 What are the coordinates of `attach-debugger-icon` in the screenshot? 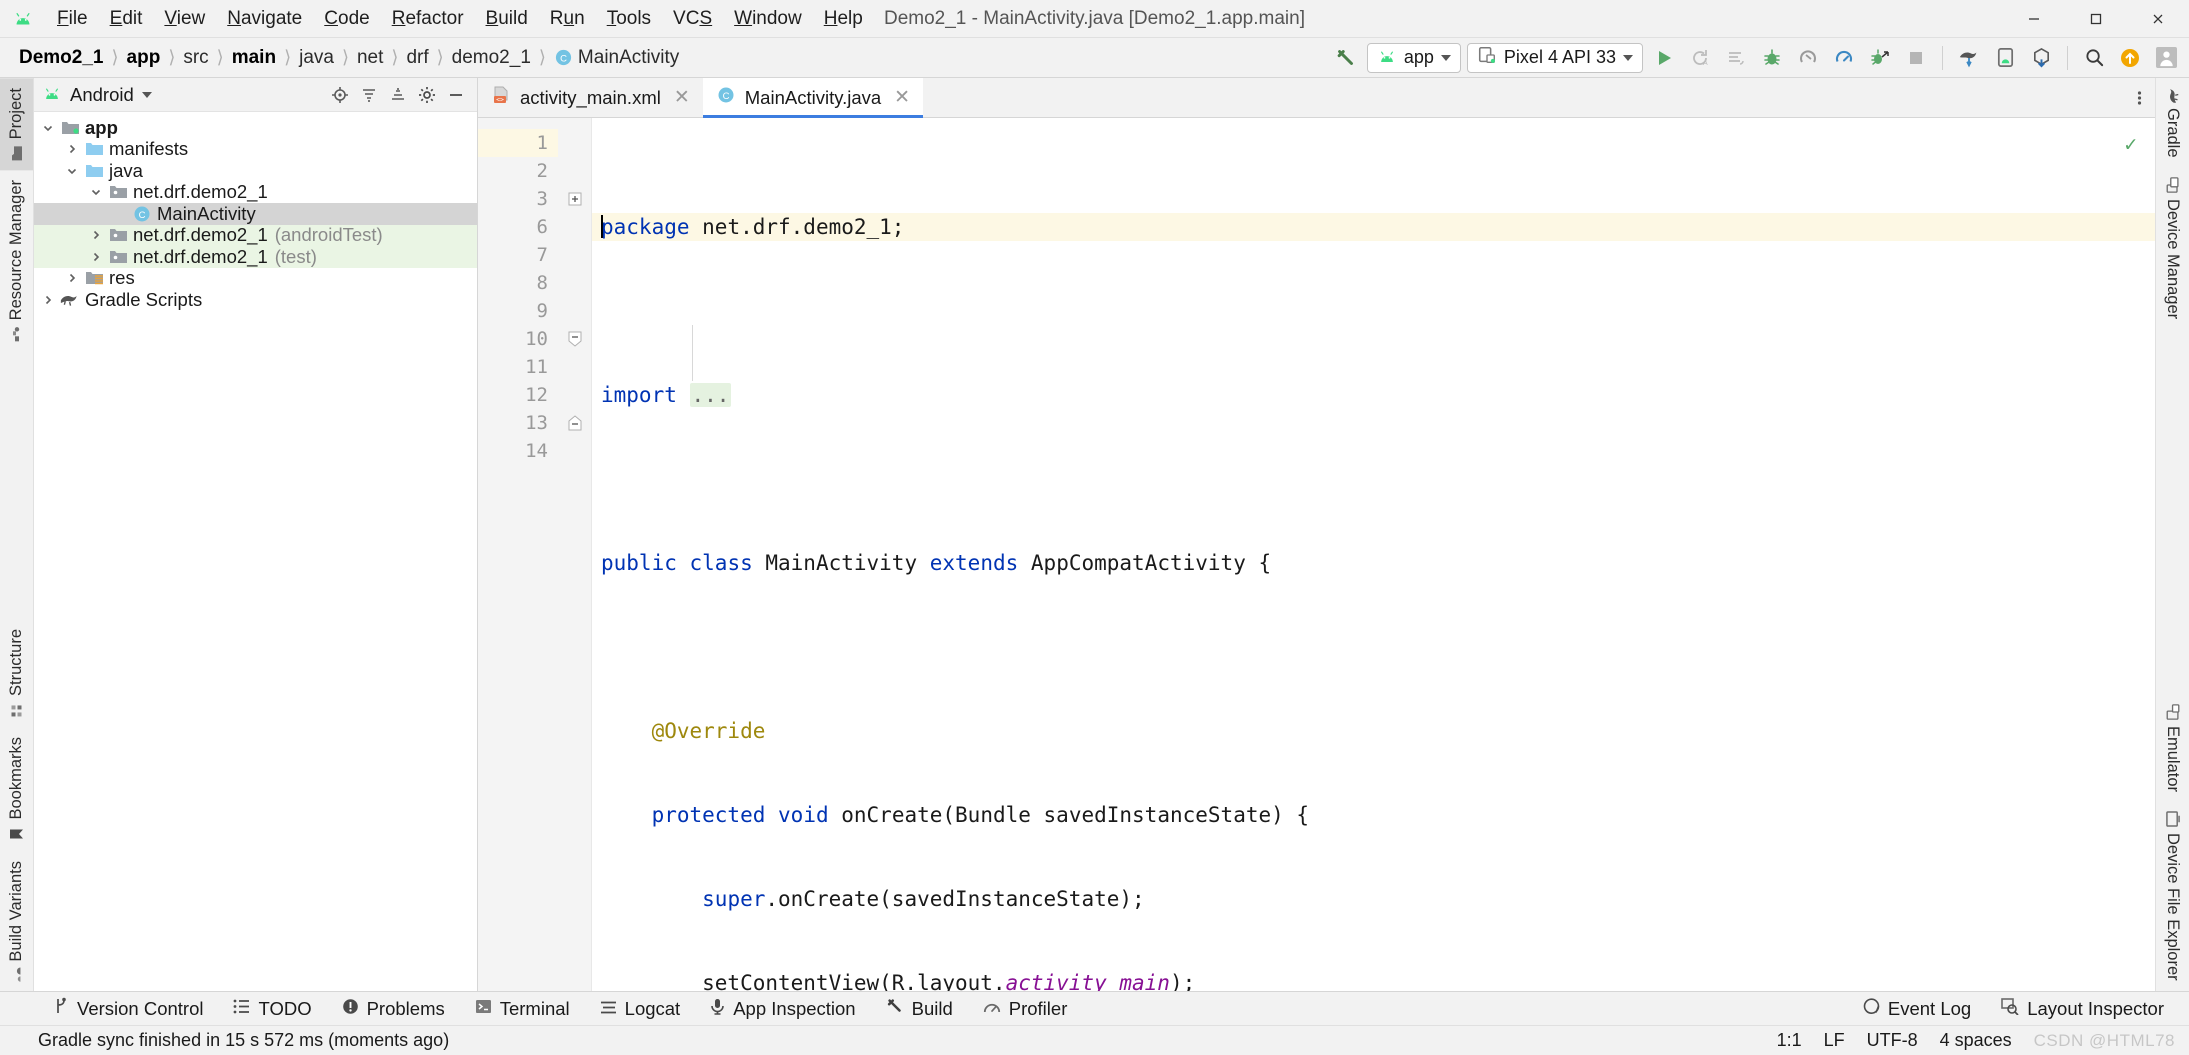 It's located at (1880, 58).